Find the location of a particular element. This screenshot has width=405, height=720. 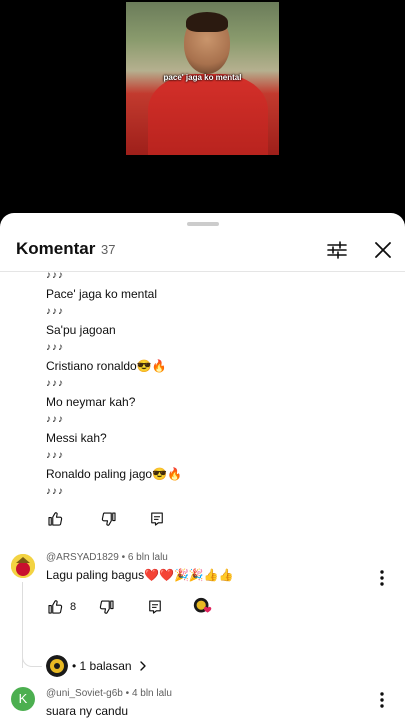

video-thumbnail: pace' jaga ko mental is located at coordinates (202, 78).